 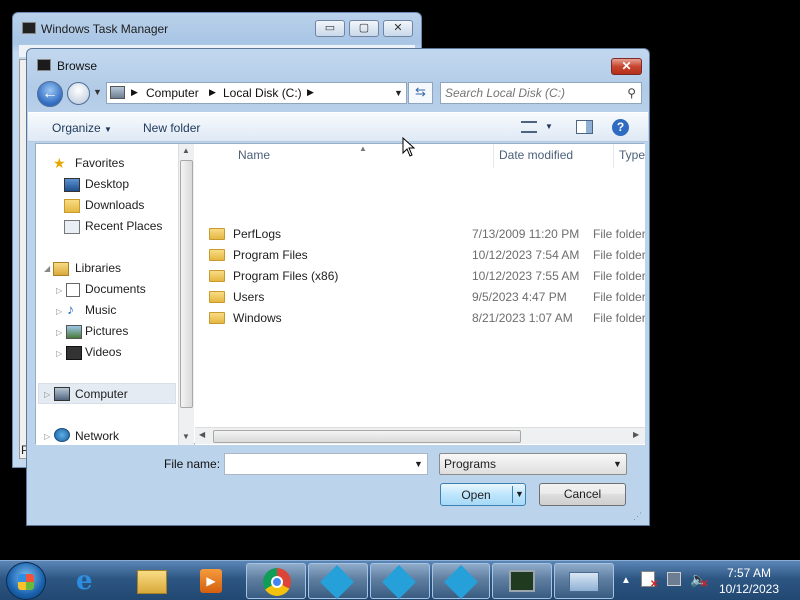 I want to click on breadcrumb-computer: Computer, so click(x=172, y=93).